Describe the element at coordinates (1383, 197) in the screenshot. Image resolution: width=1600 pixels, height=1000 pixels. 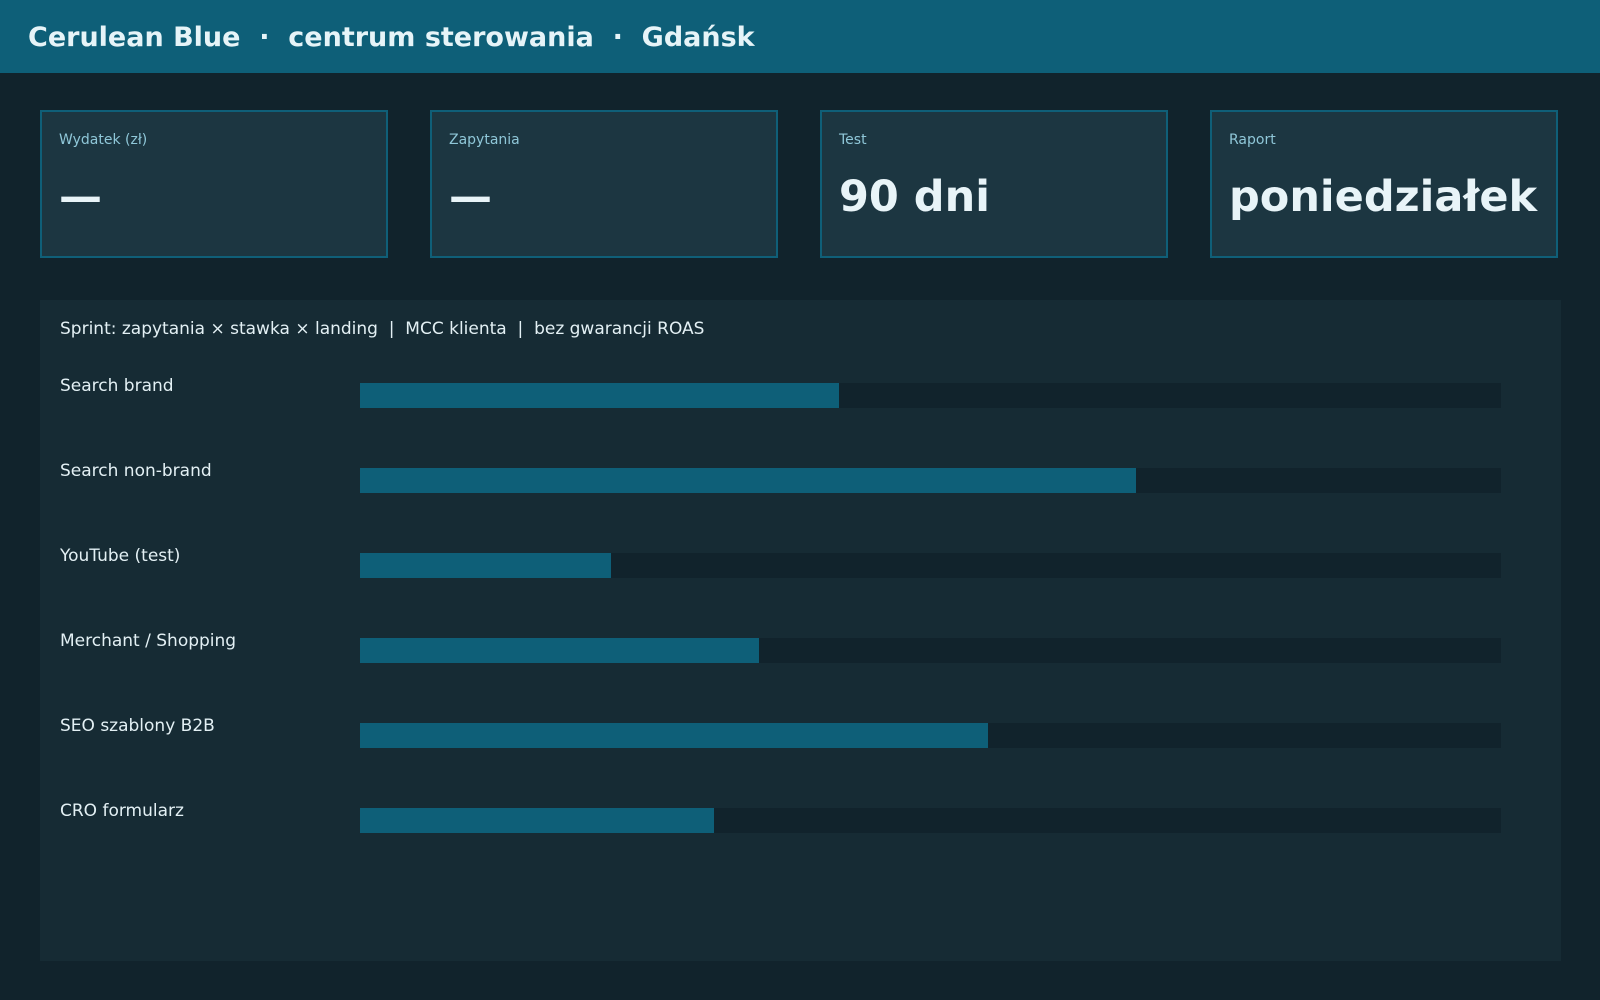
I see `kpi-value: poniedziałek` at that location.